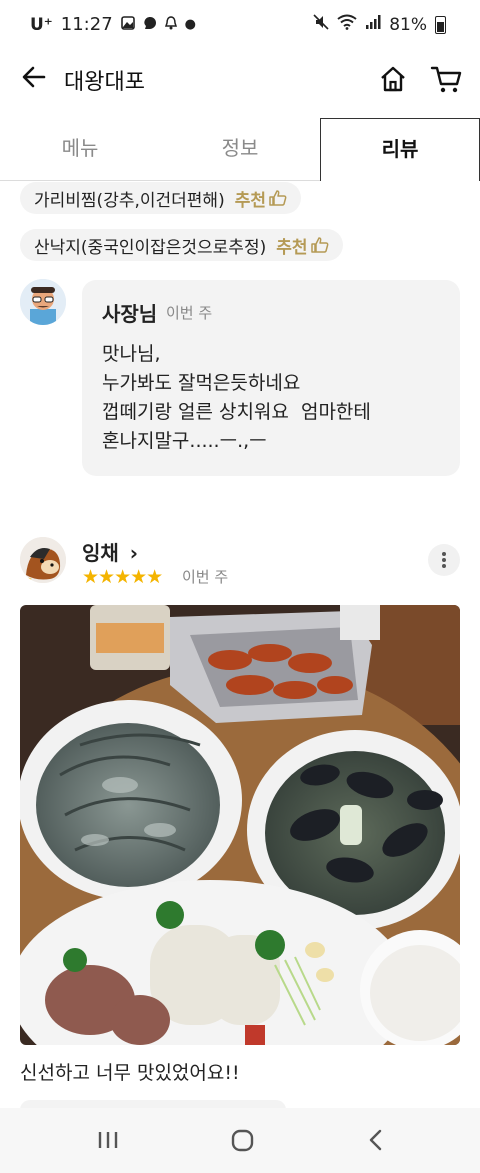 The height and width of the screenshot is (1173, 480). Describe the element at coordinates (86, 24) in the screenshot. I see `time-label: 11:27` at that location.